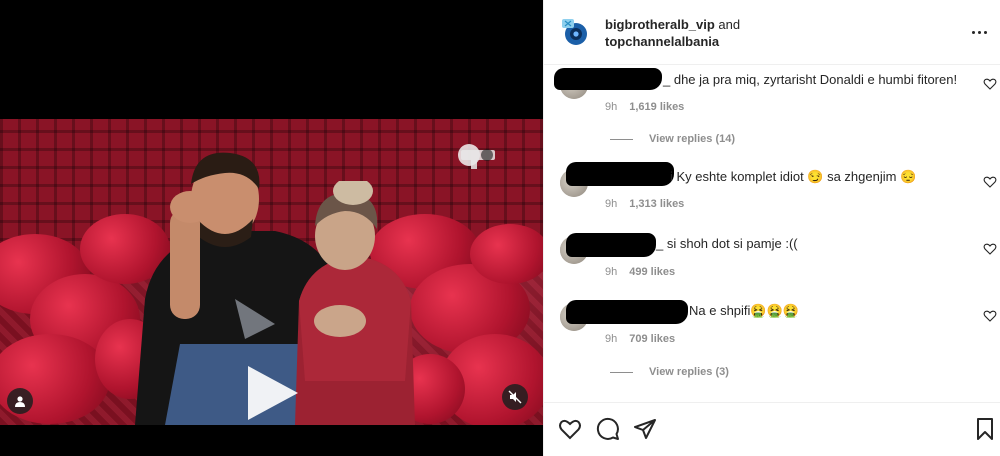 The height and width of the screenshot is (456, 1000). I want to click on comment-likes: 709 likes, so click(652, 339).